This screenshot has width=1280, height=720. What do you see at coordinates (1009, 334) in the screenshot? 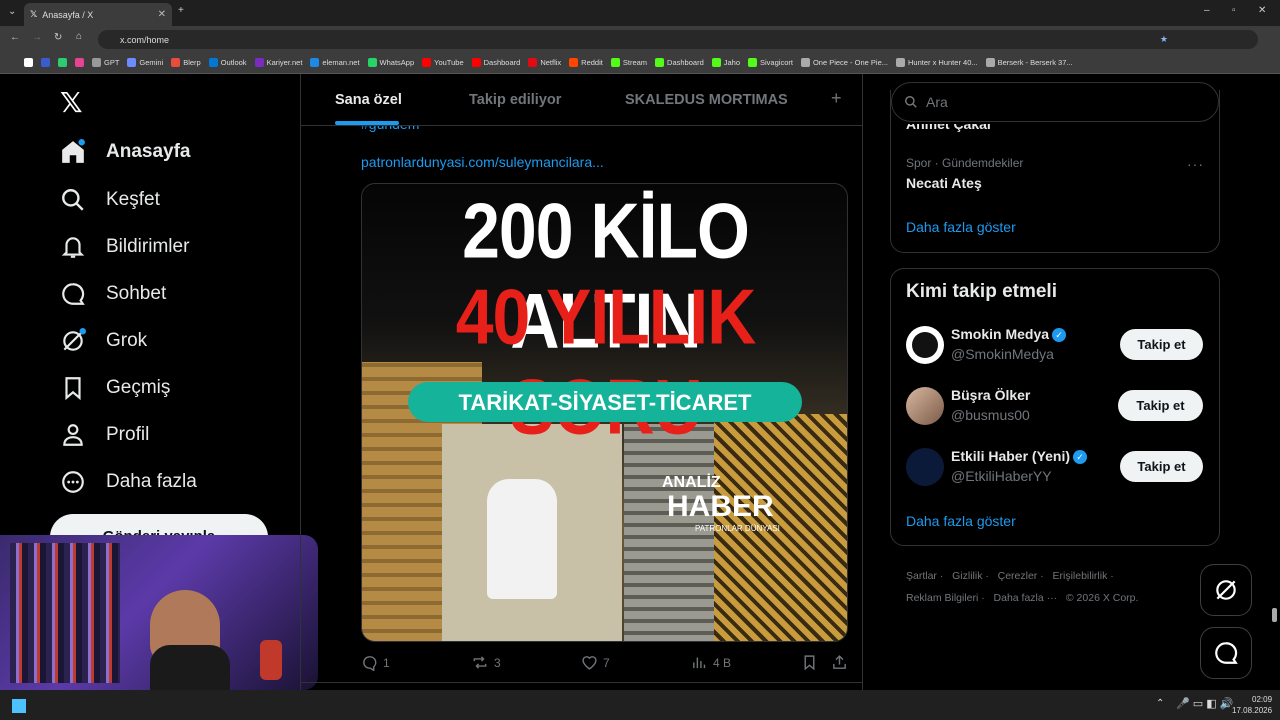
I see `user-name: Smokin Medya ✓` at bounding box center [1009, 334].